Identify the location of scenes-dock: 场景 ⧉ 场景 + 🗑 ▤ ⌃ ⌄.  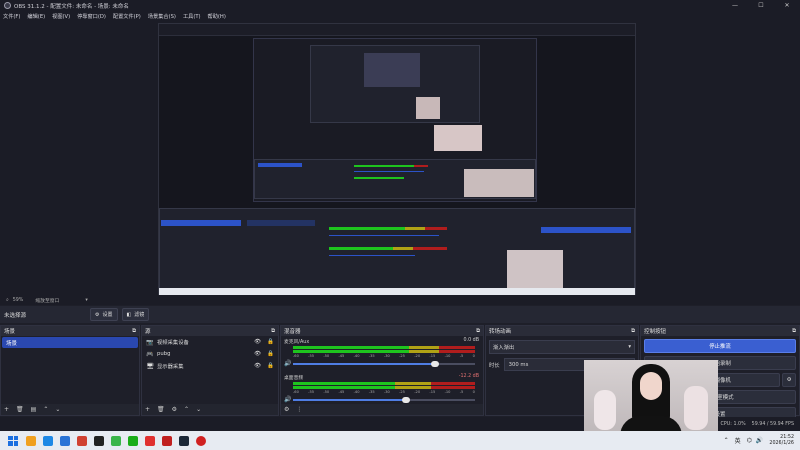
(70, 370).